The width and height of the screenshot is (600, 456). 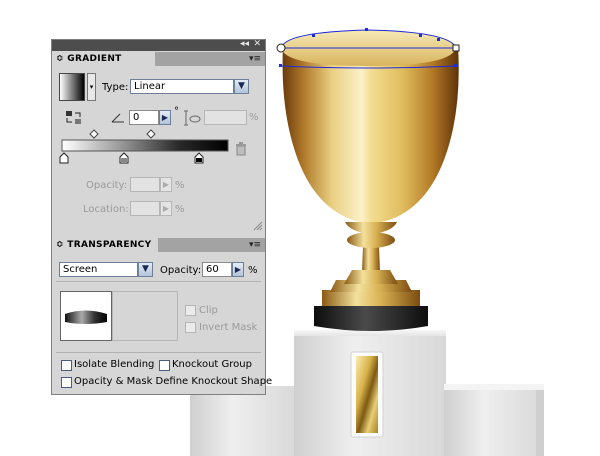 I want to click on tab-transparency-label: TRANSPARENCY, so click(x=109, y=245).